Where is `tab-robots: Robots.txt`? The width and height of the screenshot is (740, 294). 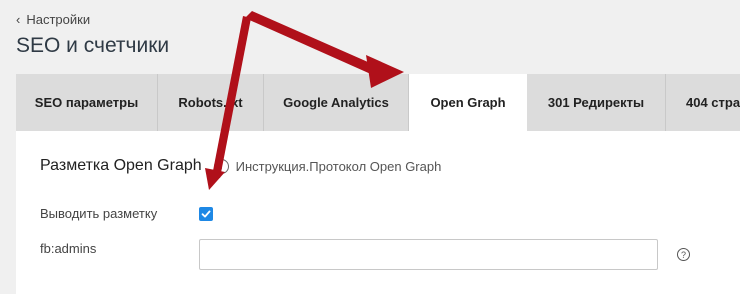 tab-robots: Robots.txt is located at coordinates (211, 102).